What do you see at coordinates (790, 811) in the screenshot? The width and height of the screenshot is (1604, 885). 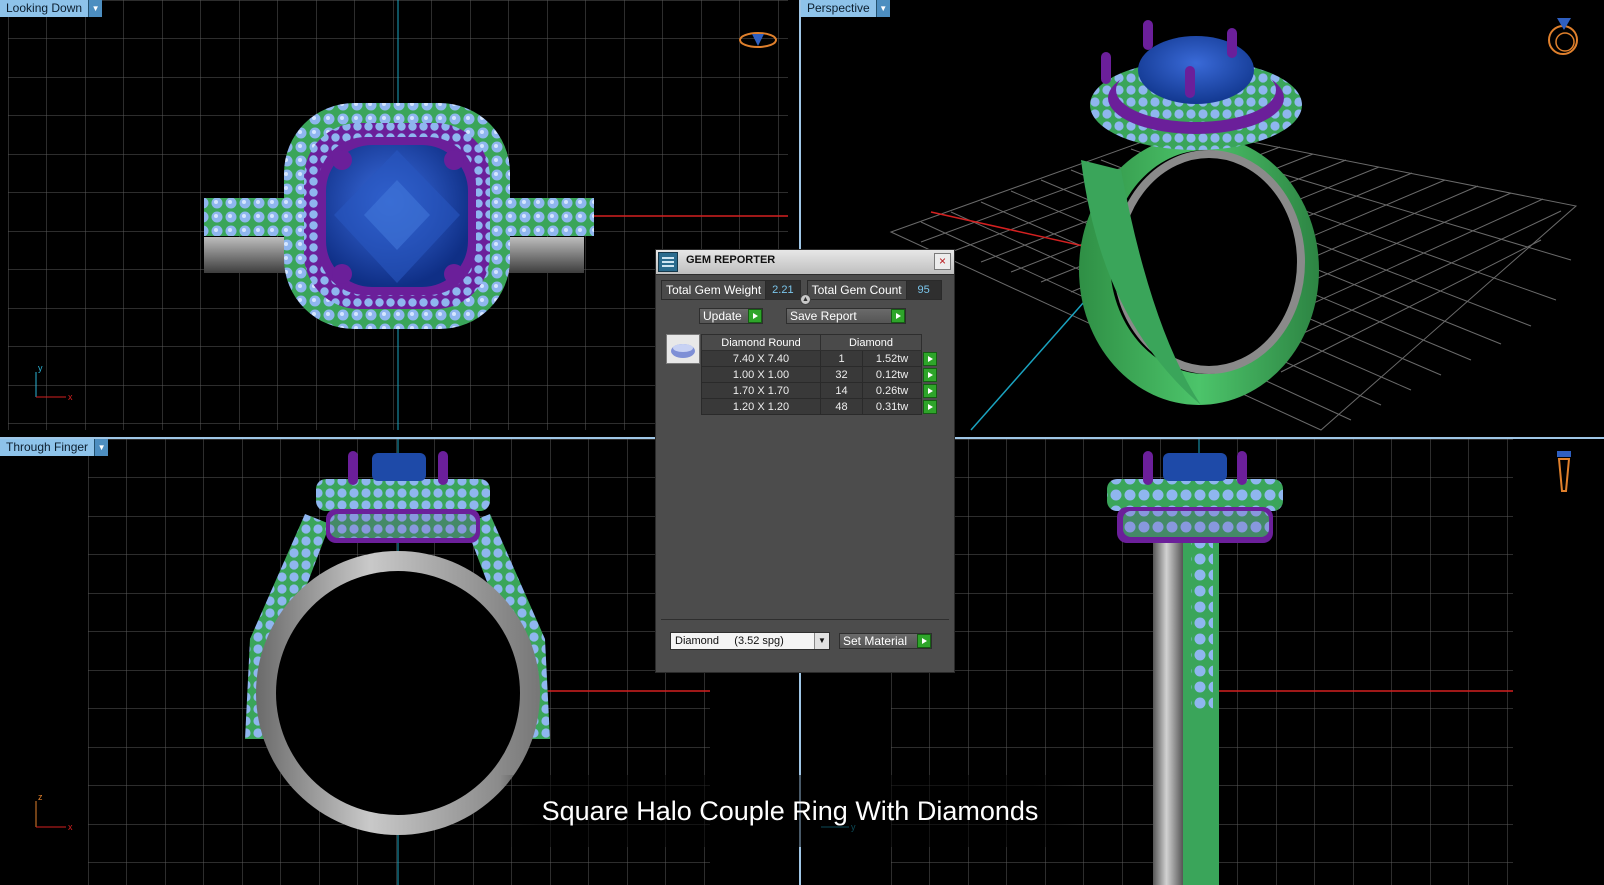 I see `video-caption: Square Halo Couple Ring With Diamonds` at bounding box center [790, 811].